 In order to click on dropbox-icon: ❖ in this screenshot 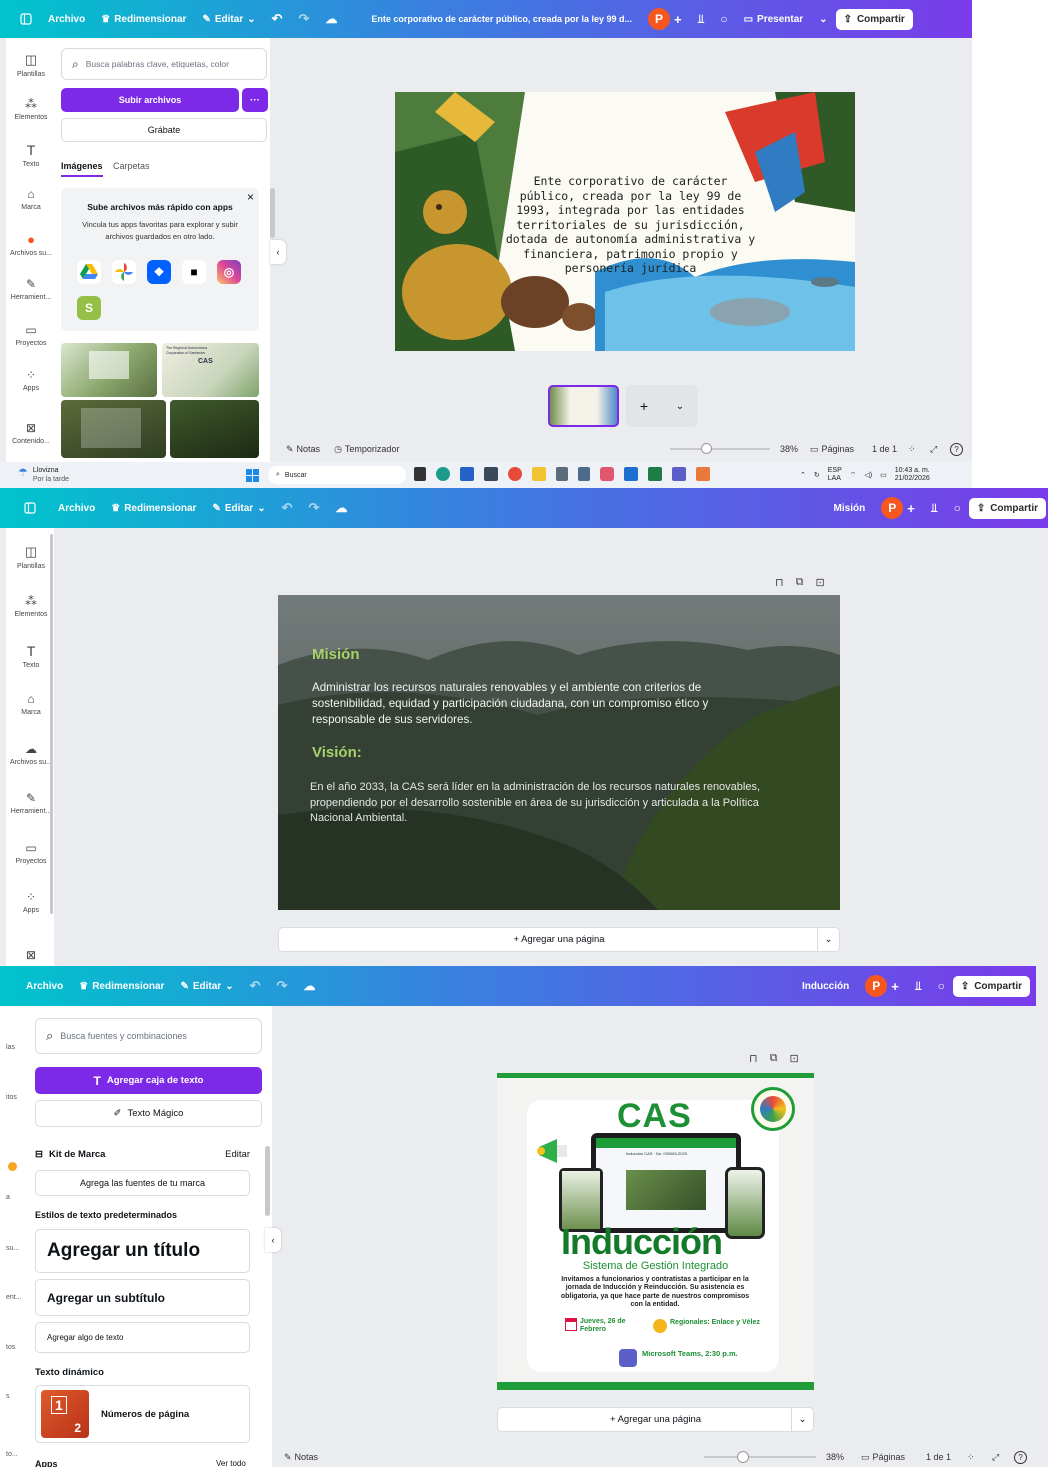, I will do `click(159, 272)`.